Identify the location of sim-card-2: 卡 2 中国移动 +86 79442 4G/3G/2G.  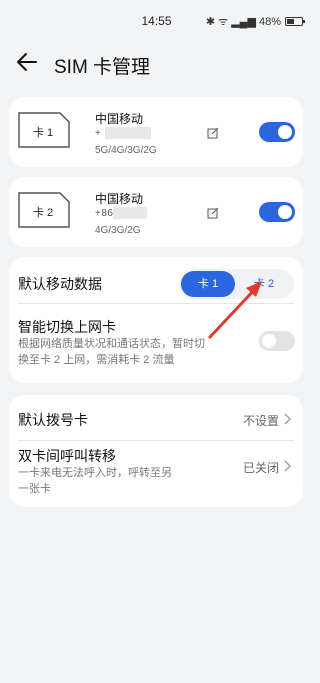
(156, 212).